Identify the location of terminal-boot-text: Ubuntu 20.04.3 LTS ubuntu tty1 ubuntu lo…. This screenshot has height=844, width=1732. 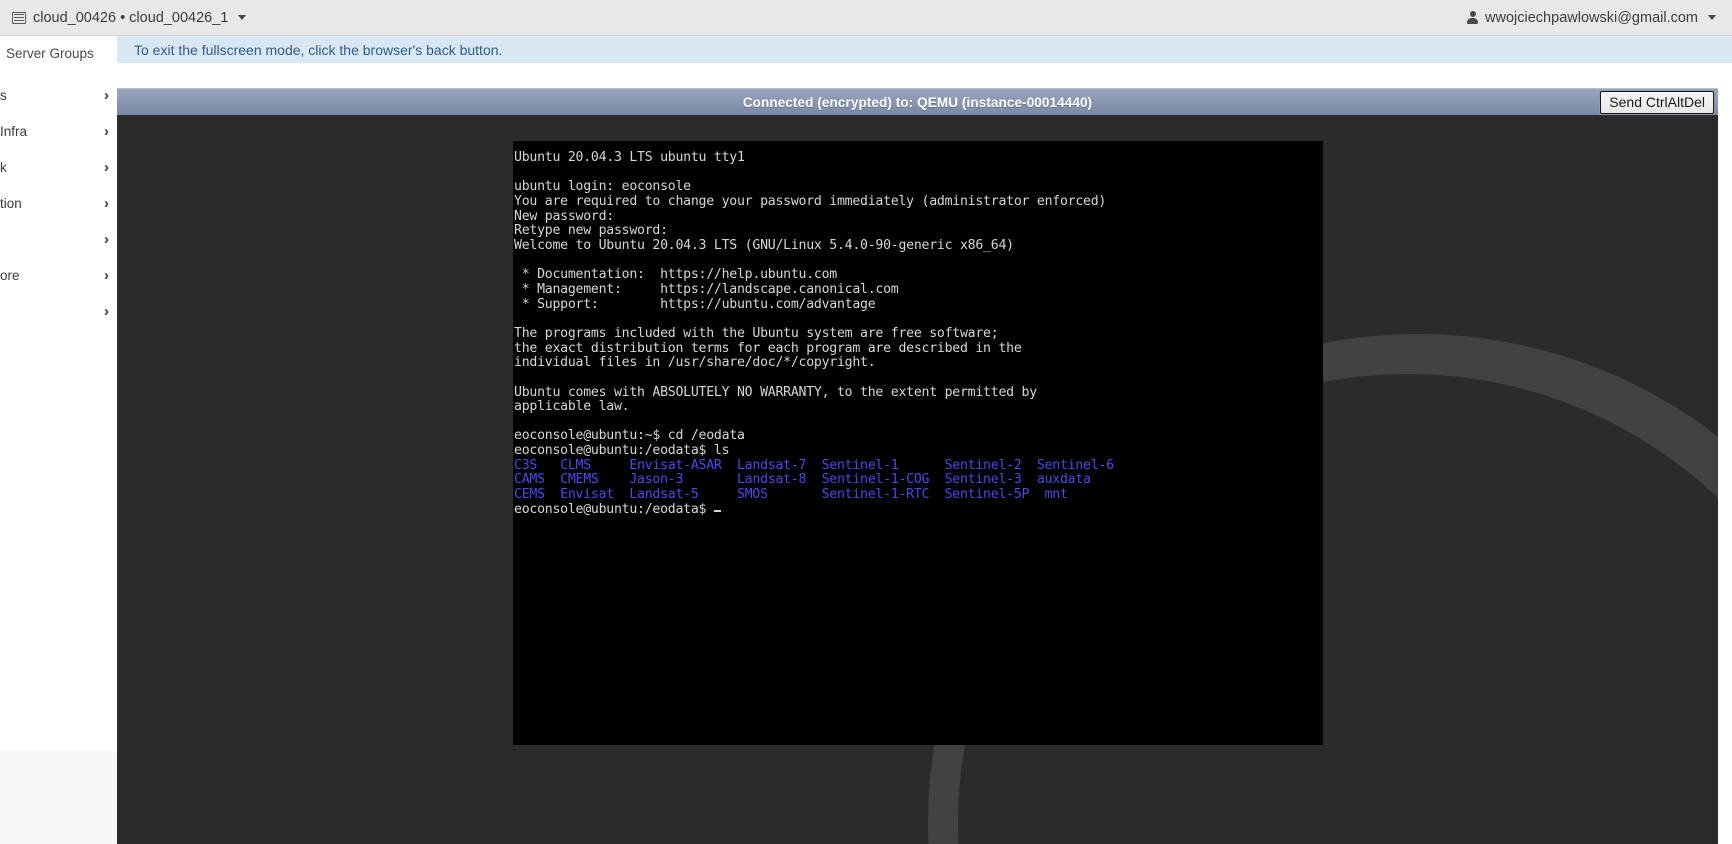
(810, 304).